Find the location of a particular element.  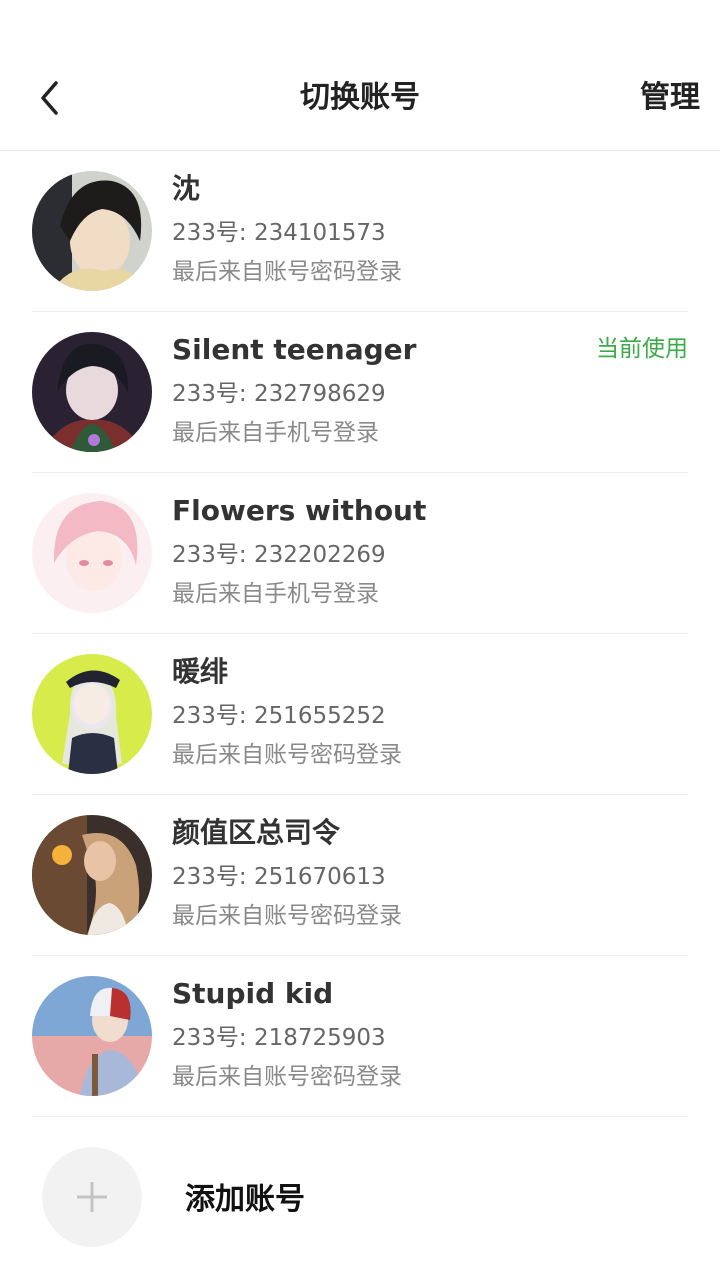

add-account-label: 添加账号 is located at coordinates (245, 1200).